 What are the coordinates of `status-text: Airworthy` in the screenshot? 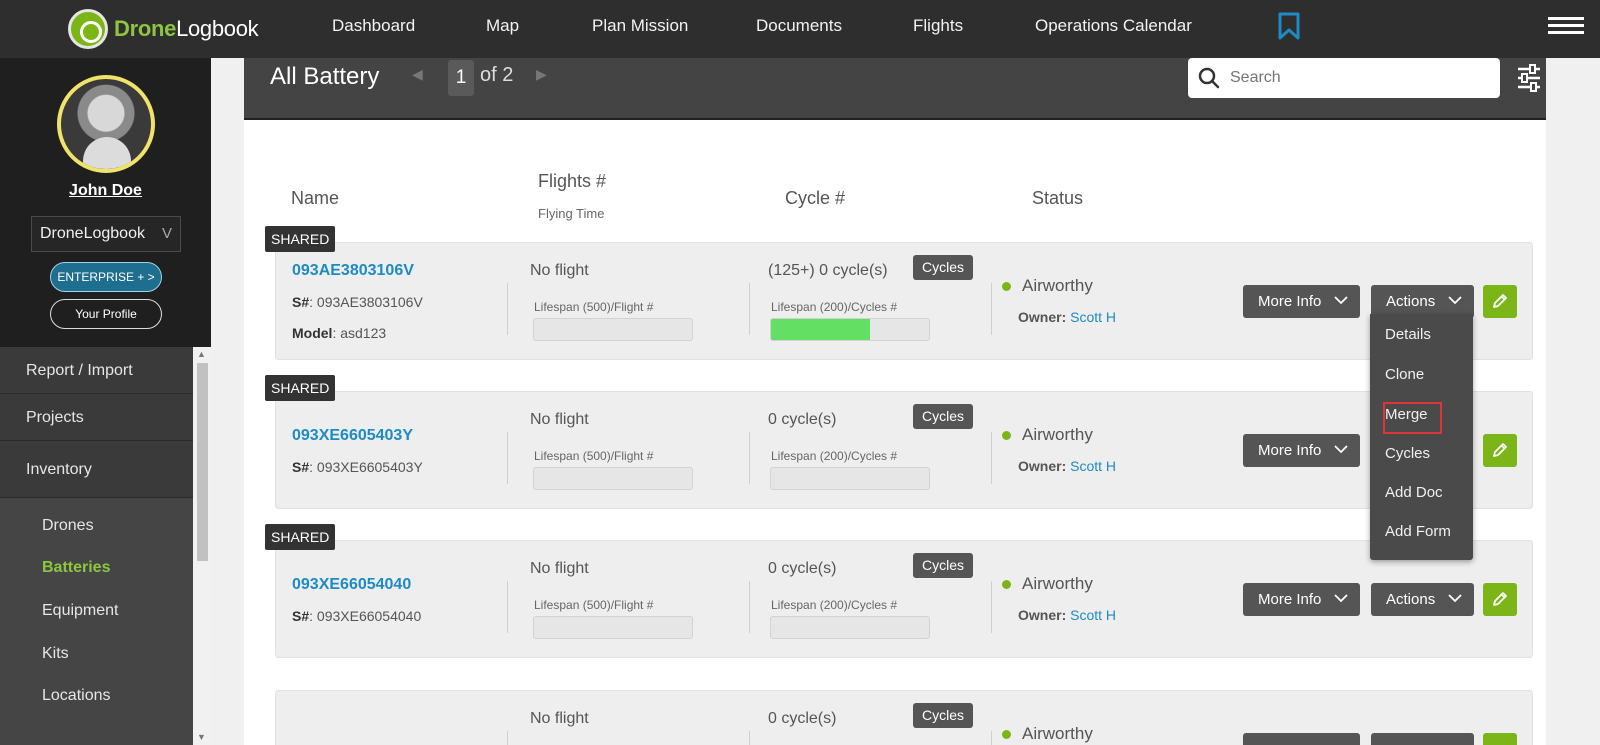 It's located at (1057, 434).